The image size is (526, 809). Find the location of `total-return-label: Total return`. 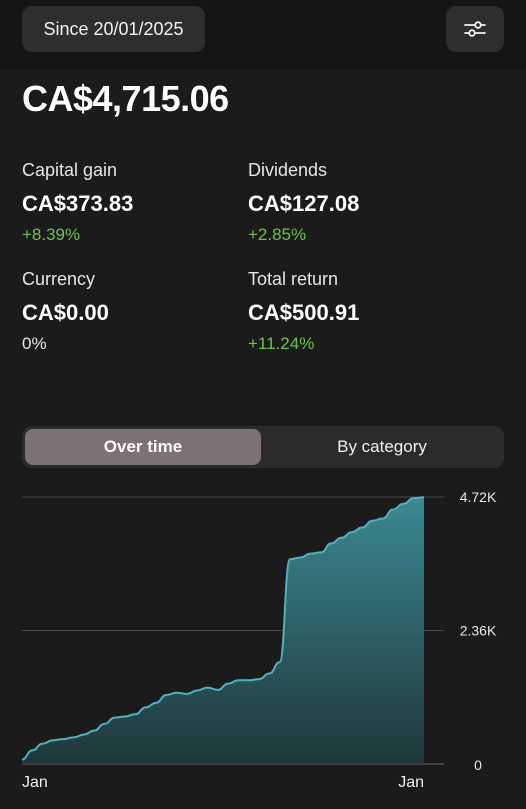

total-return-label: Total return is located at coordinates (293, 279).